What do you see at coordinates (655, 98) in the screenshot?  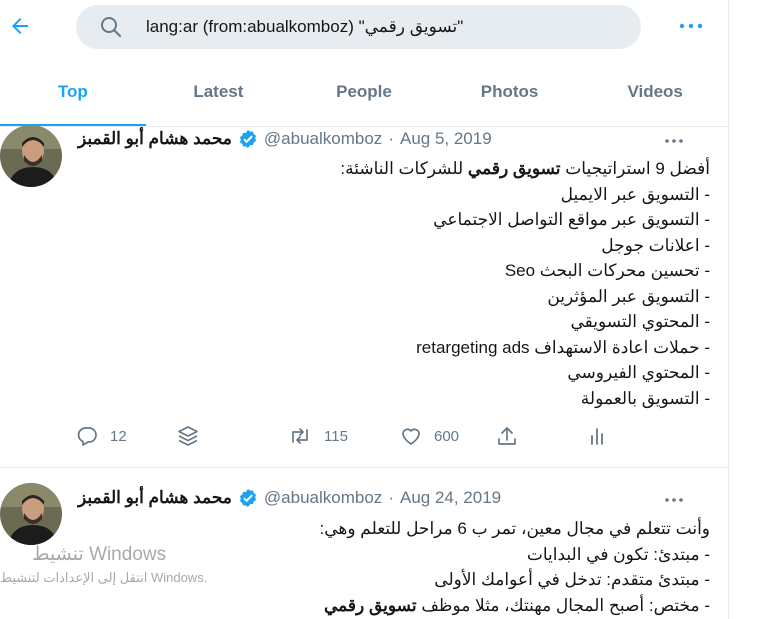 I see `tab-videos: Videos` at bounding box center [655, 98].